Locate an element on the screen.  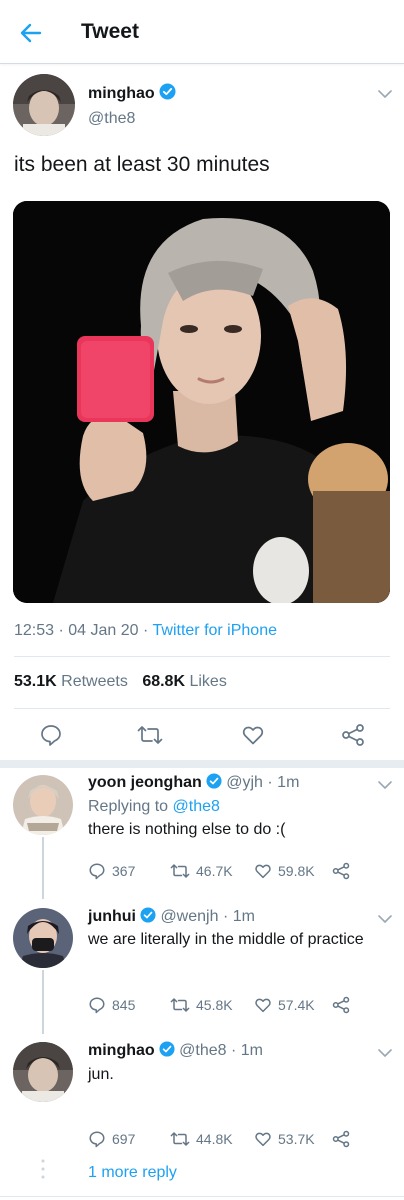
tweet-text: its been at least 30 minutes is located at coordinates (142, 164).